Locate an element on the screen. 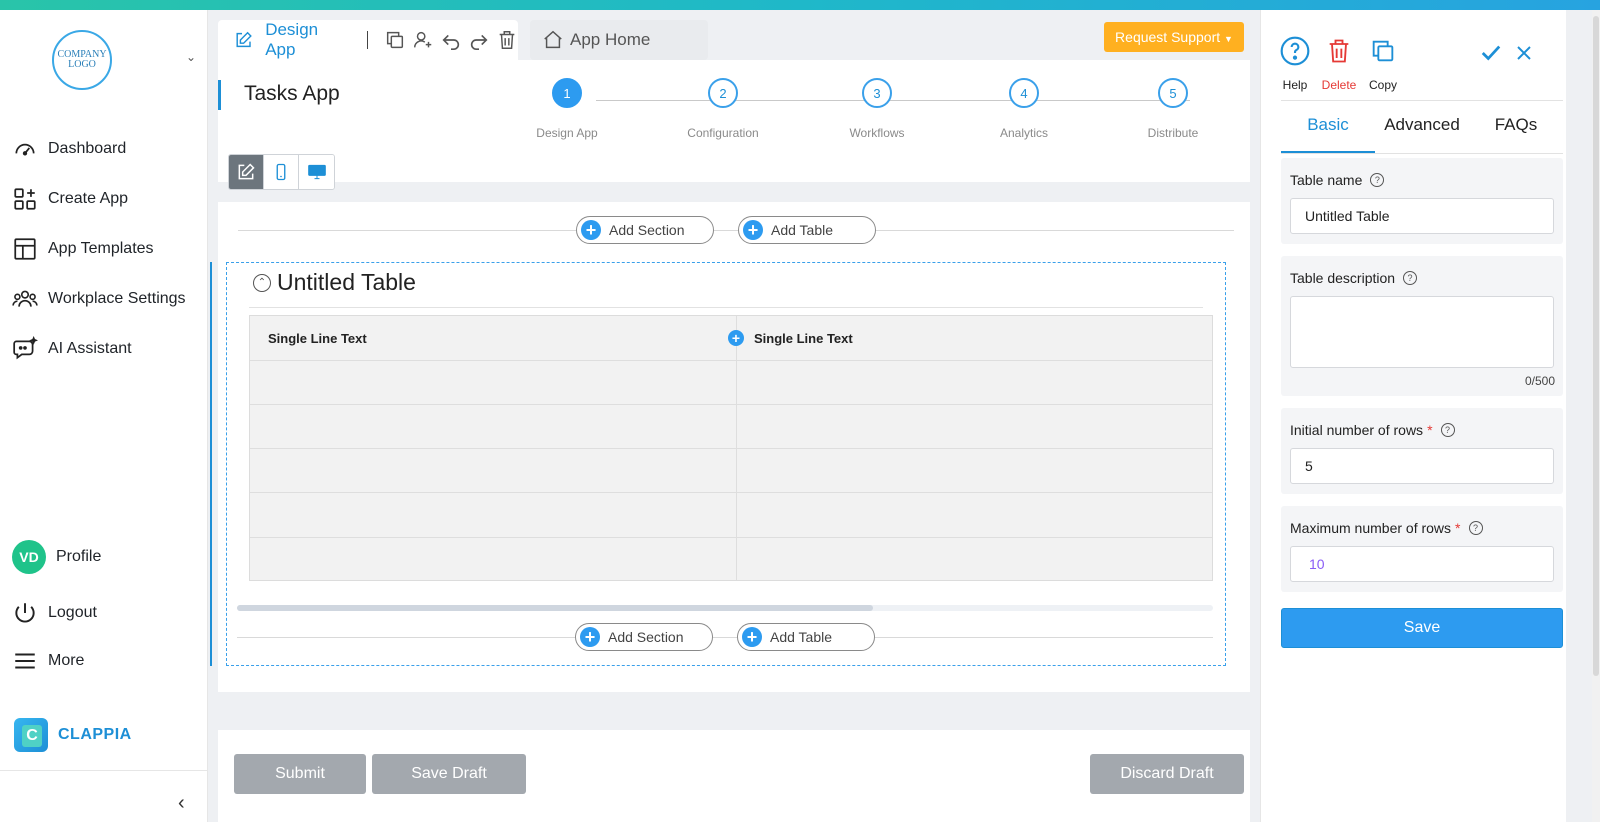 Image resolution: width=1600 pixels, height=822 pixels. chevron-up-icon: ⌃ is located at coordinates (262, 282).